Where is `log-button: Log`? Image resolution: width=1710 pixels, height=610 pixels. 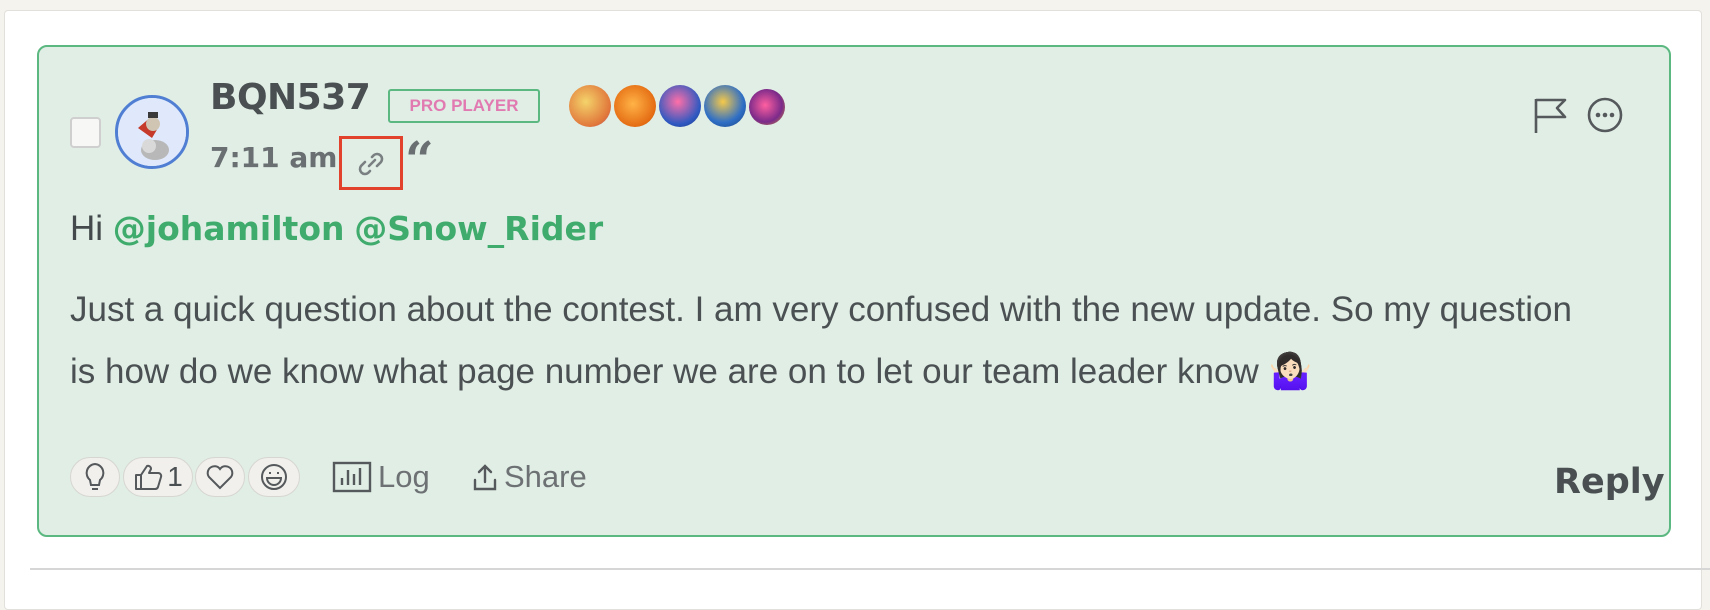 log-button: Log is located at coordinates (381, 477).